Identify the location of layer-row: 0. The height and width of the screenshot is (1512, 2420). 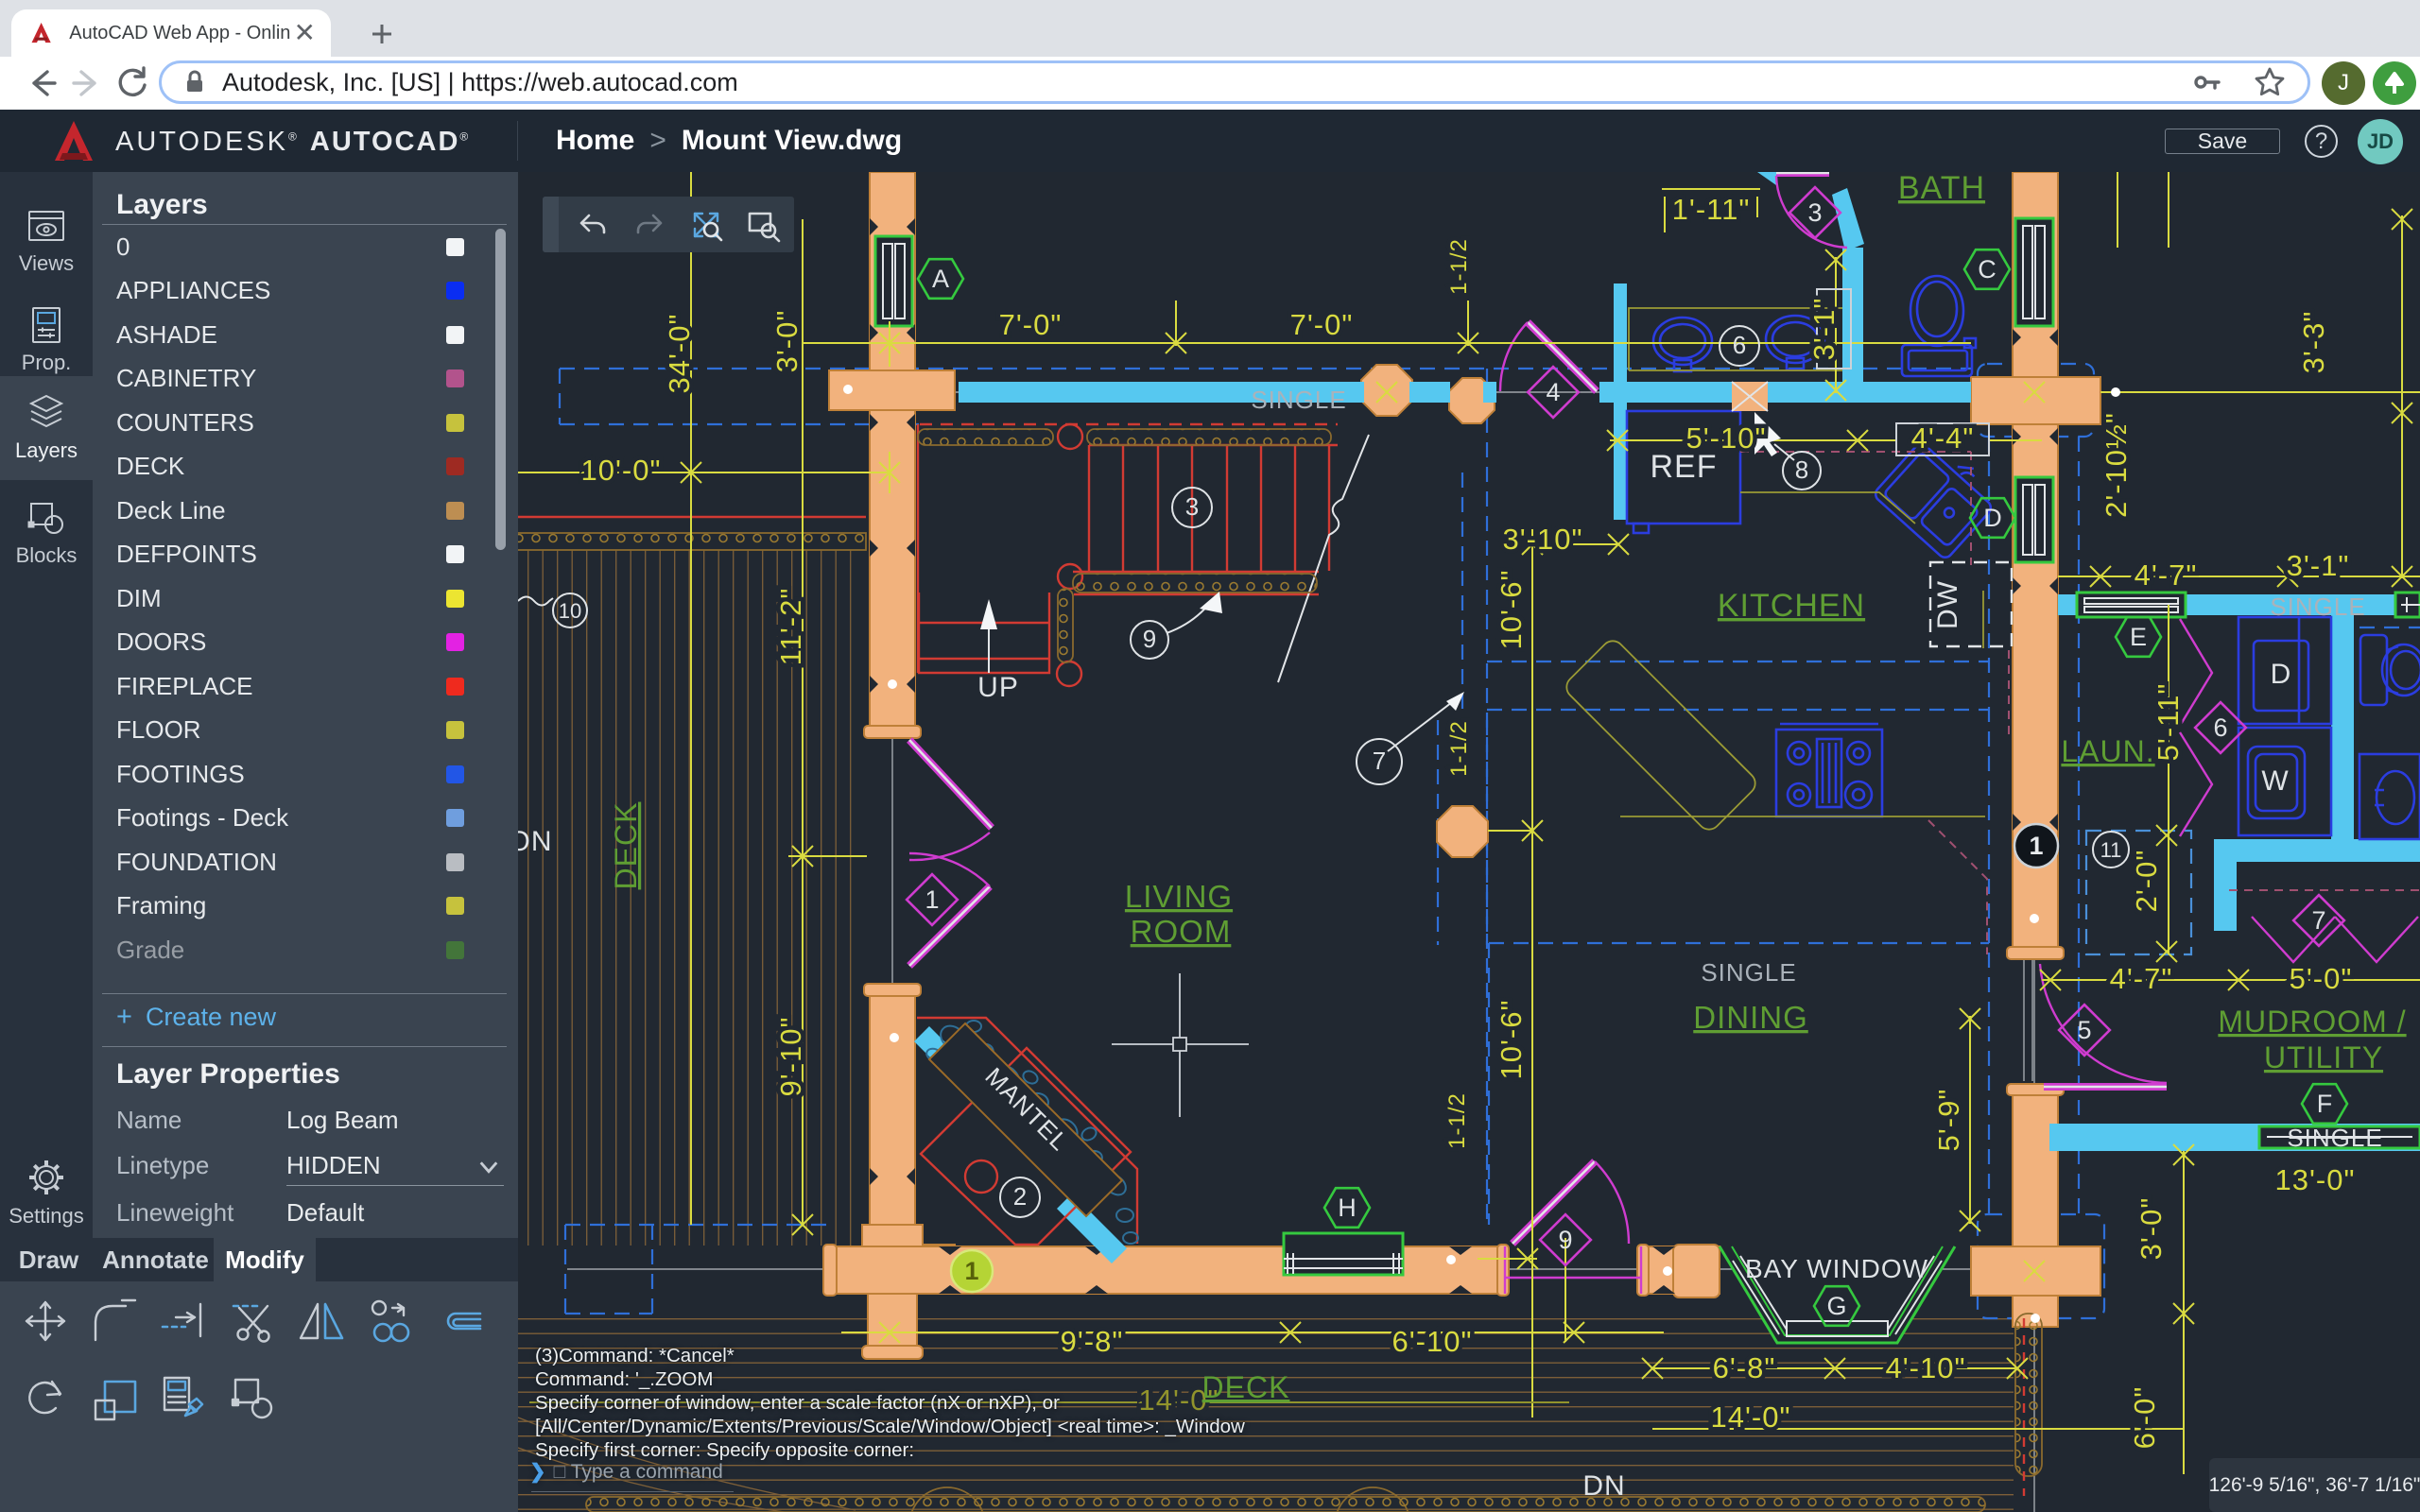
(305, 246).